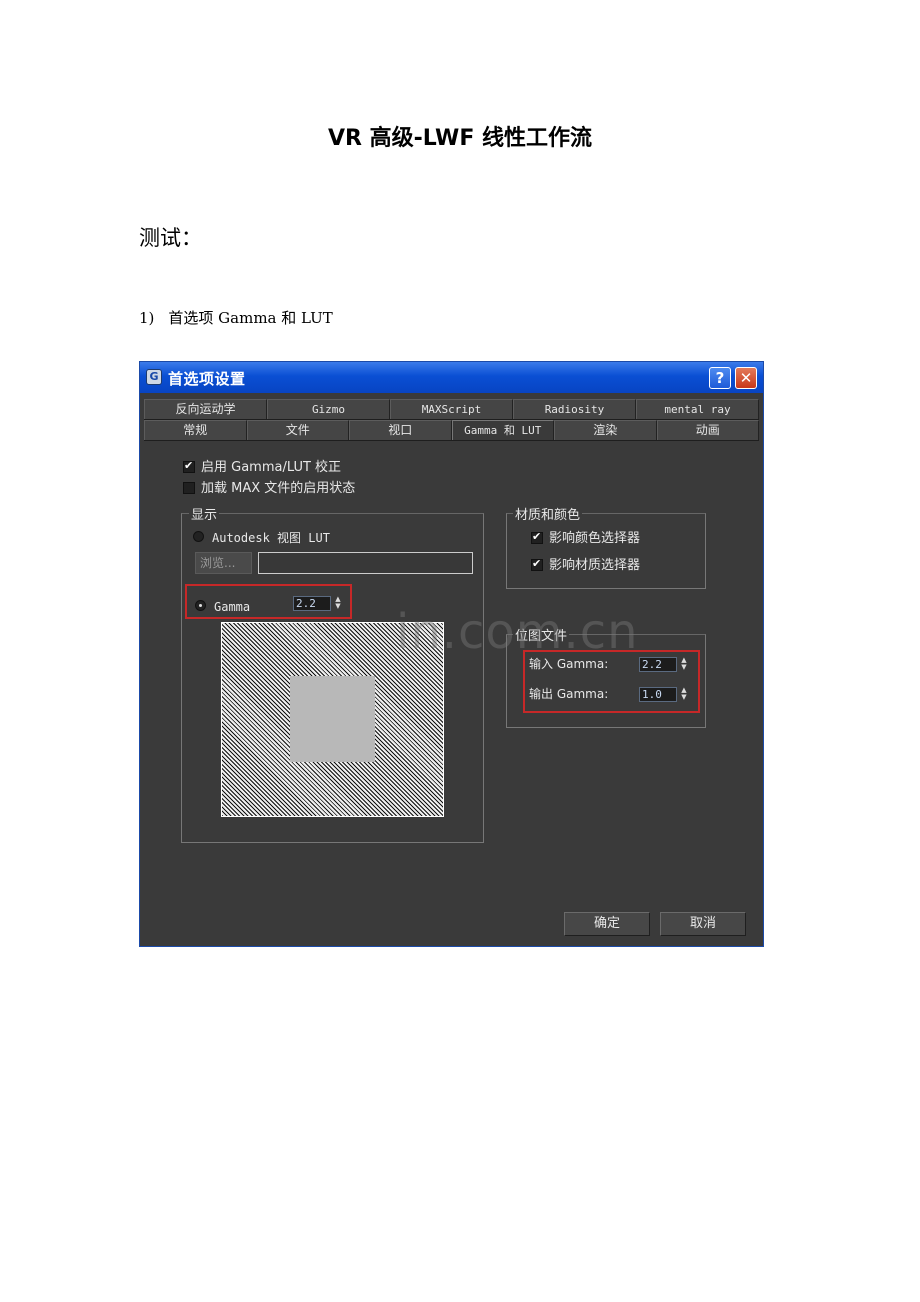 The image size is (920, 1302). Describe the element at coordinates (189, 487) in the screenshot. I see `load-max-state-checkbox` at that location.